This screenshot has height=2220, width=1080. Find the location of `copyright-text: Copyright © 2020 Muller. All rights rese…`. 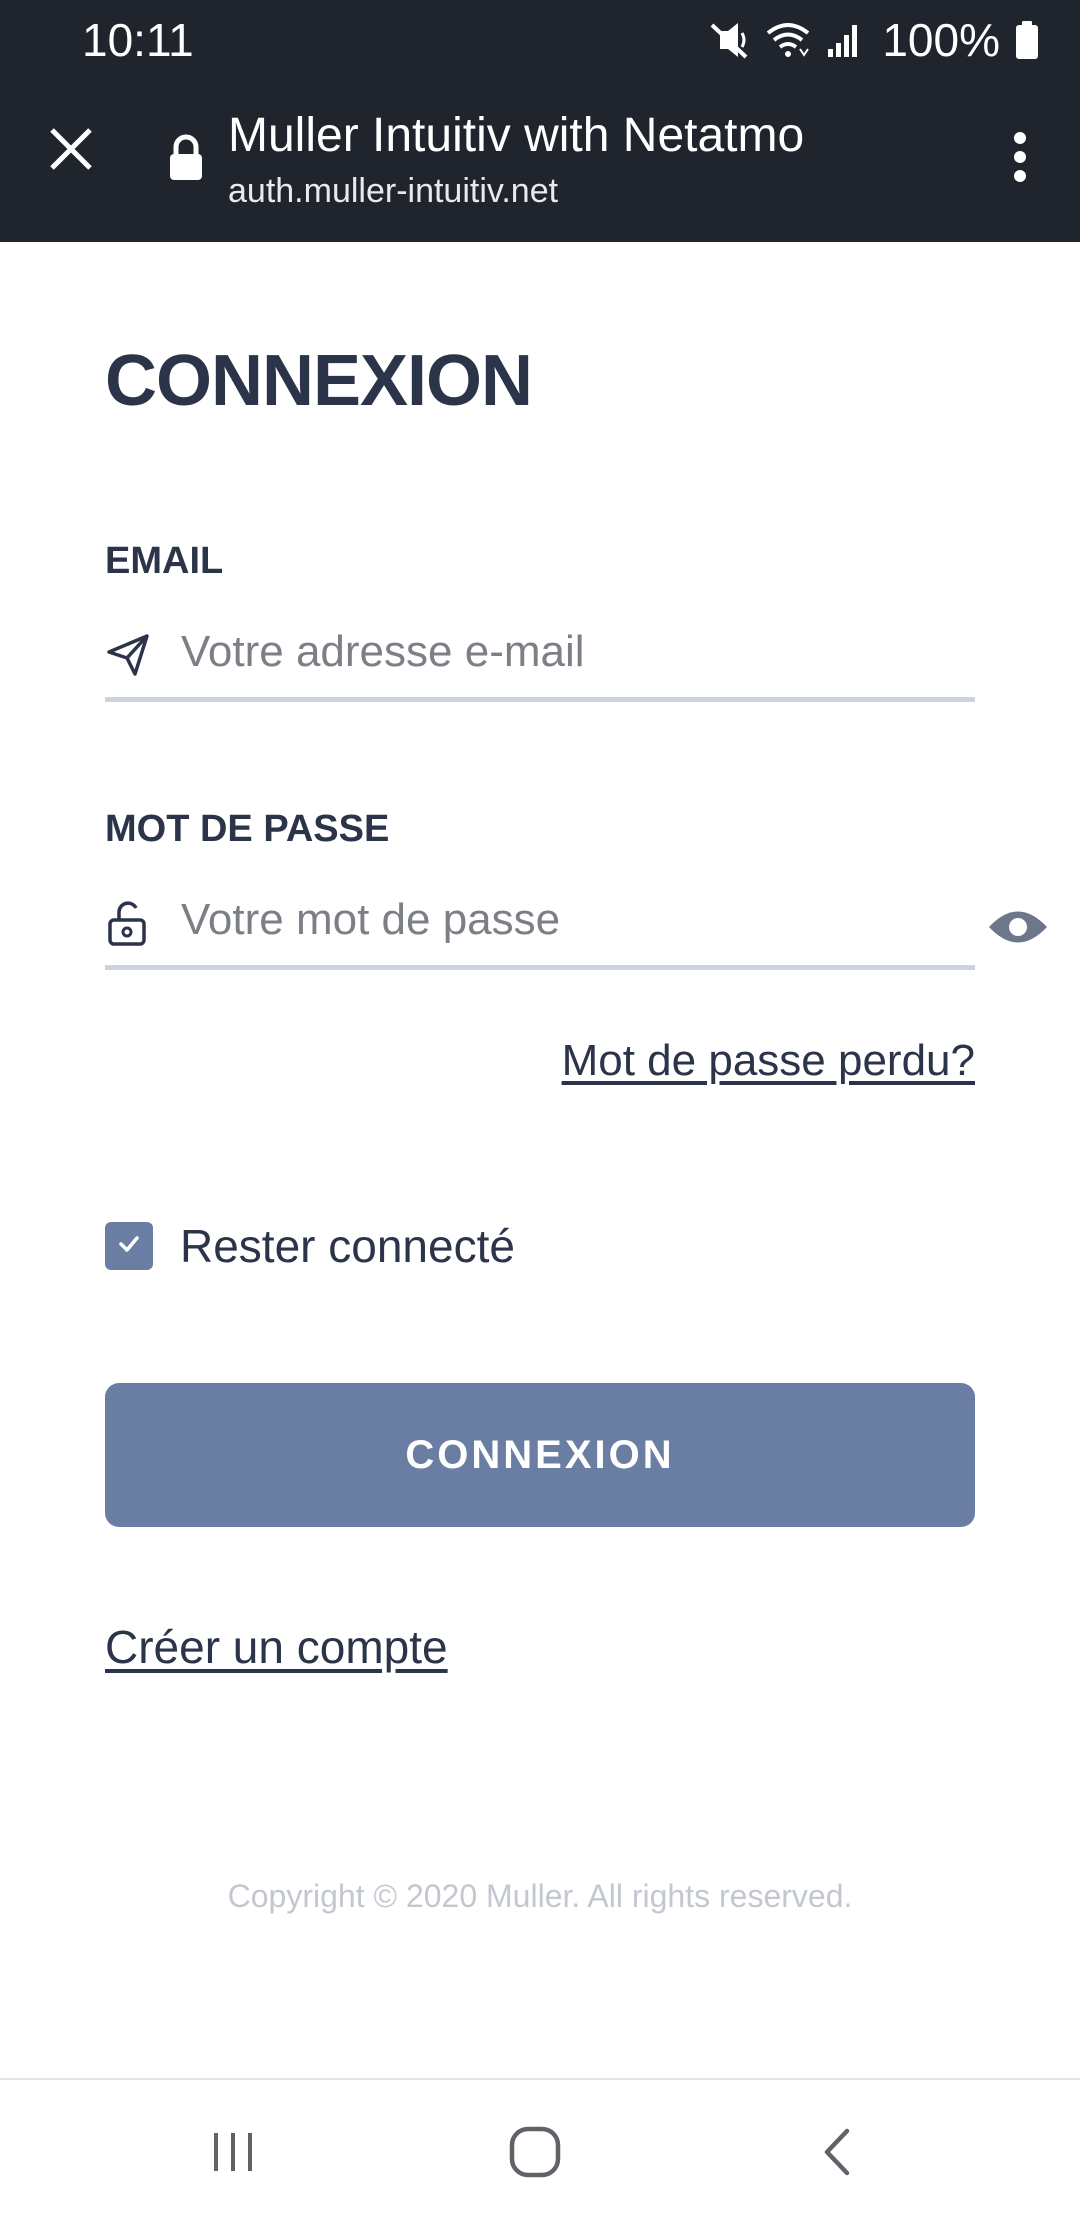

copyright-text: Copyright © 2020 Muller. All rights rese… is located at coordinates (540, 1896).